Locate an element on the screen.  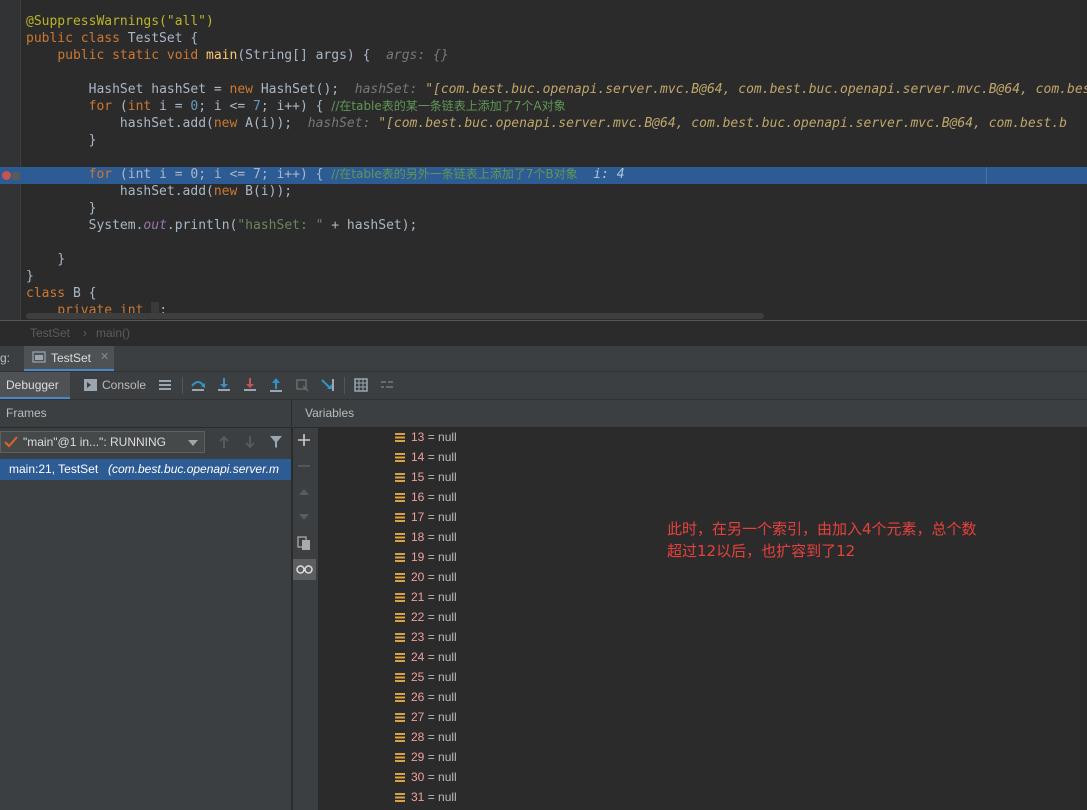
tab-testset: TestSet ✕ is located at coordinates (69, 358).